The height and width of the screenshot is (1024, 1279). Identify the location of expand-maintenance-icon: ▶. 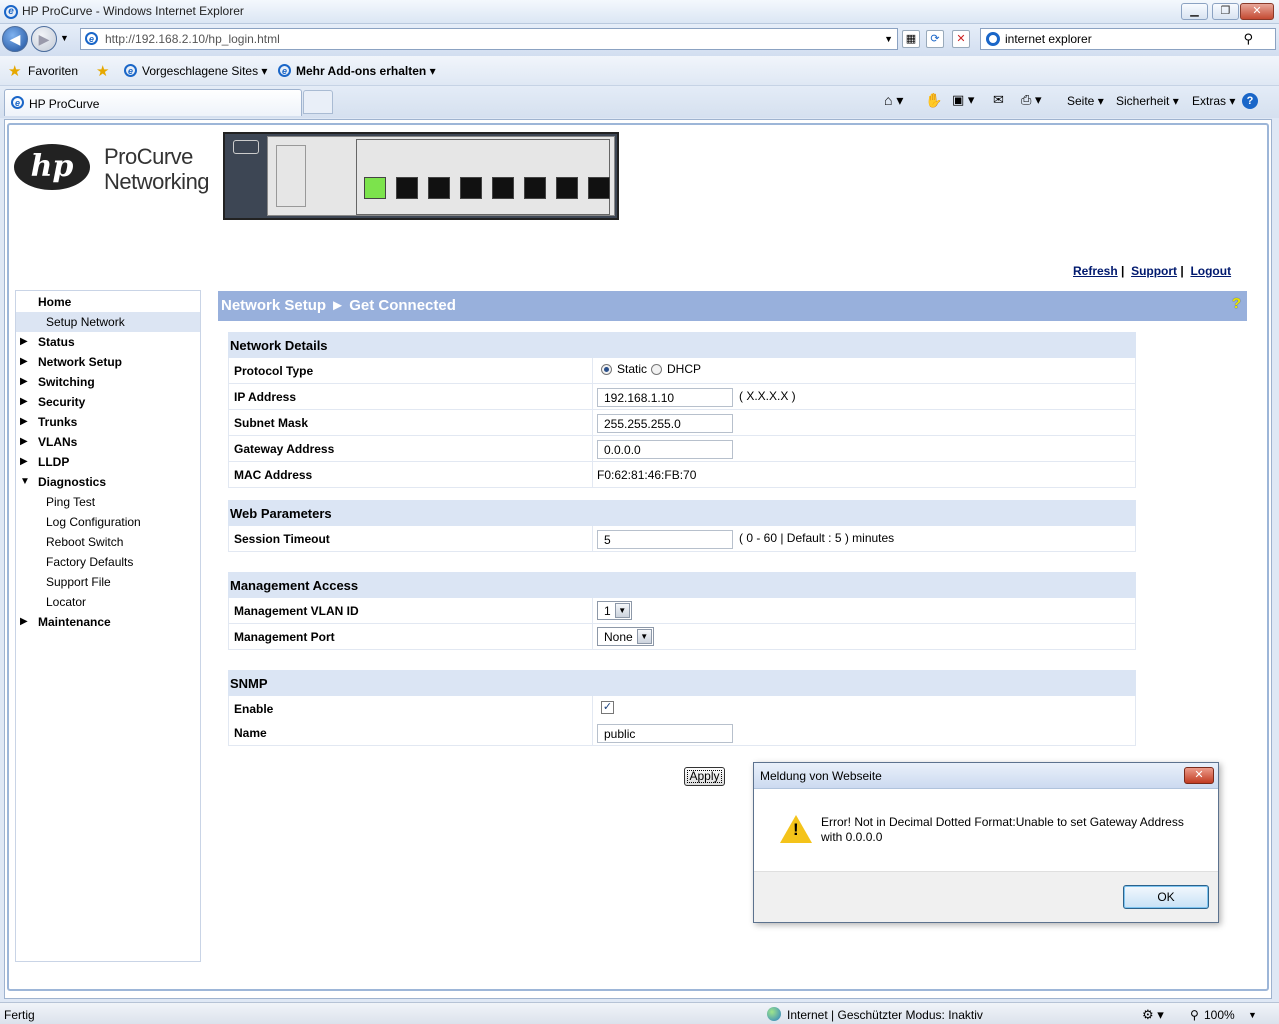
(24, 621).